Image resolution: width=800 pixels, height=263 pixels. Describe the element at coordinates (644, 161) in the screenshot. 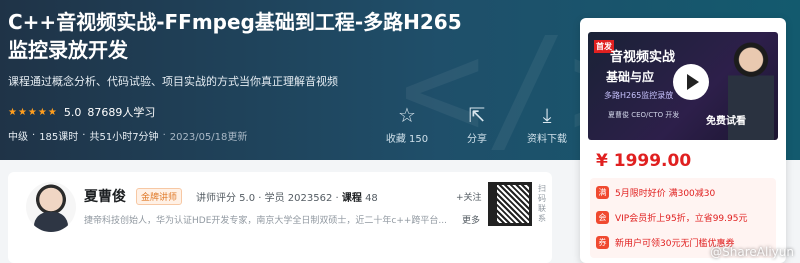

I see `course-price: ¥ 1999.00` at that location.